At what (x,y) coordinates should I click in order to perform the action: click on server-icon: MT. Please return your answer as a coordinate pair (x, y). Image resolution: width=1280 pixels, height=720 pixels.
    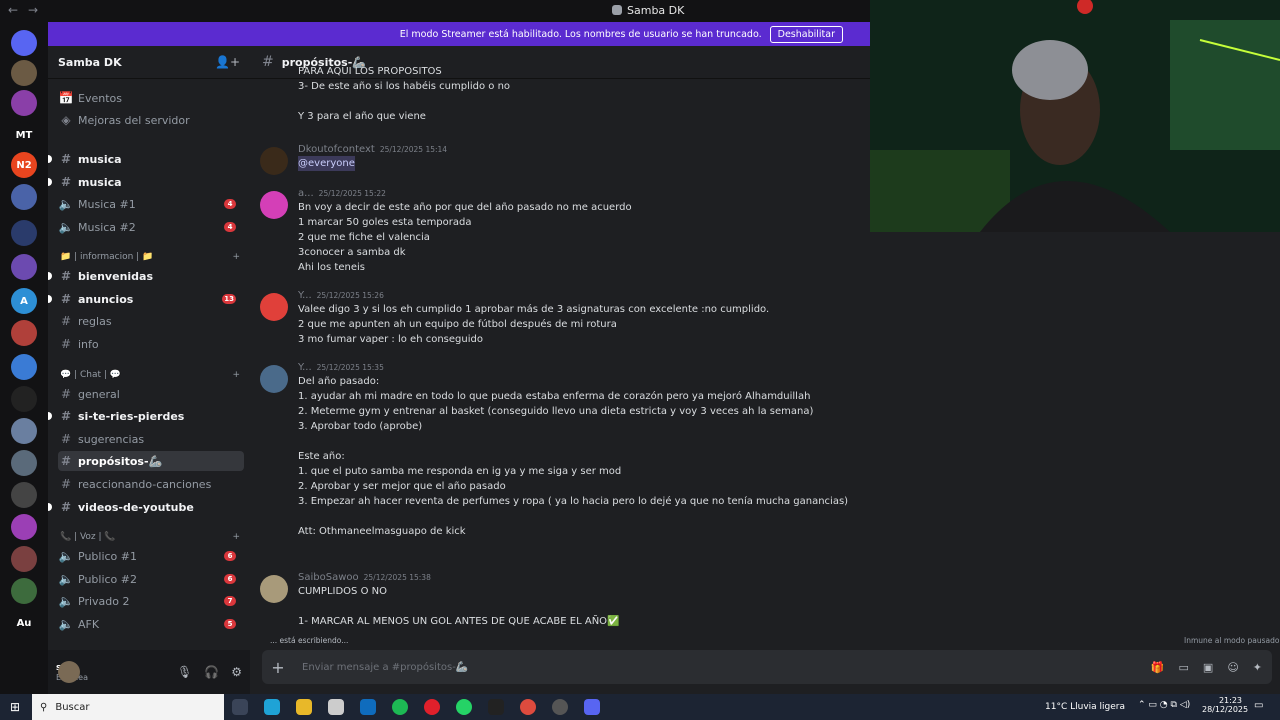
    Looking at the image, I should click on (24, 135).